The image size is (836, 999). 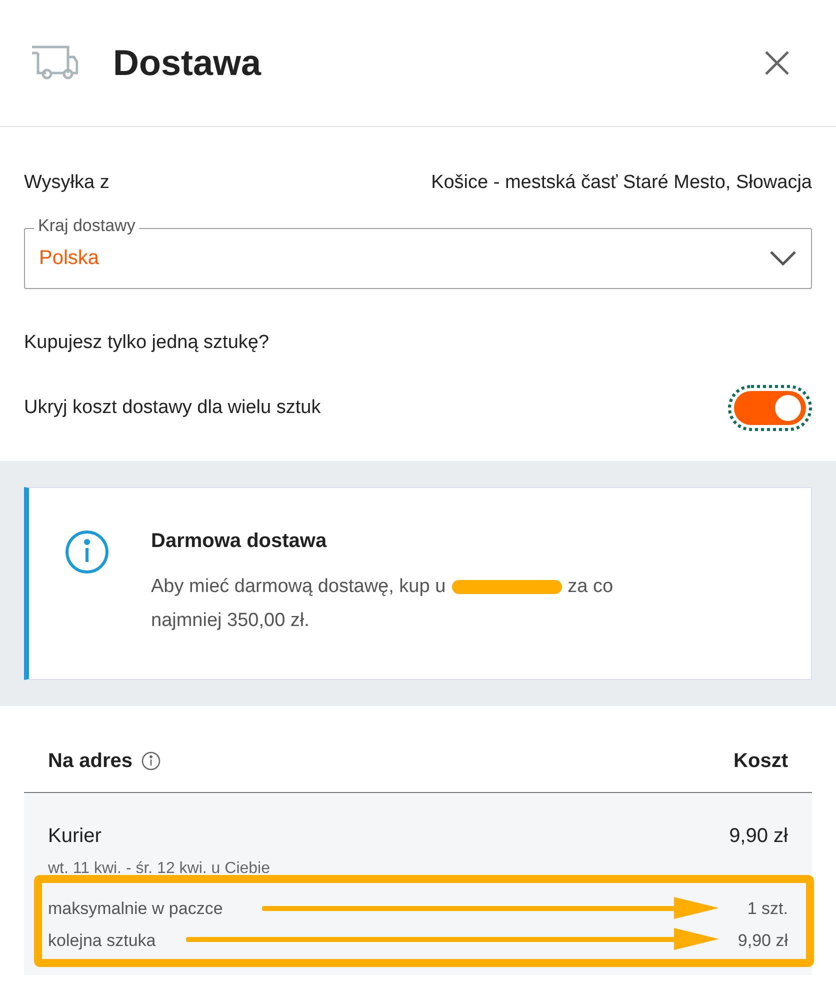 I want to click on notice-title: Darmowa dostawa, so click(x=239, y=541).